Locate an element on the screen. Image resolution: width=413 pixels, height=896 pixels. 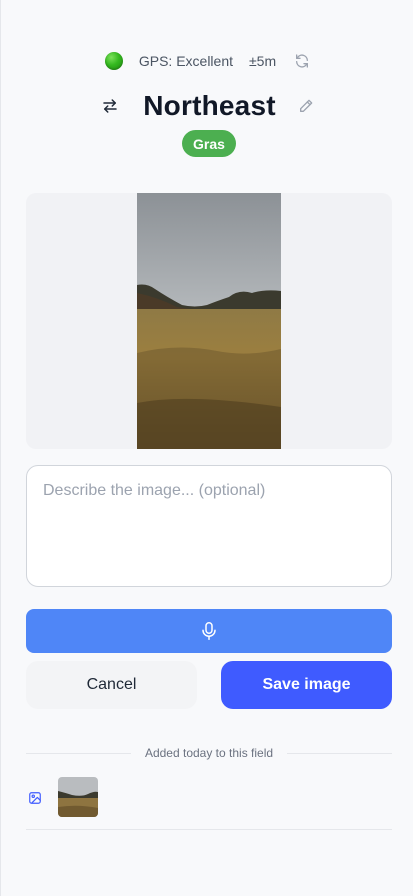
gps-status-text: GPS: Excellent is located at coordinates (185, 61).